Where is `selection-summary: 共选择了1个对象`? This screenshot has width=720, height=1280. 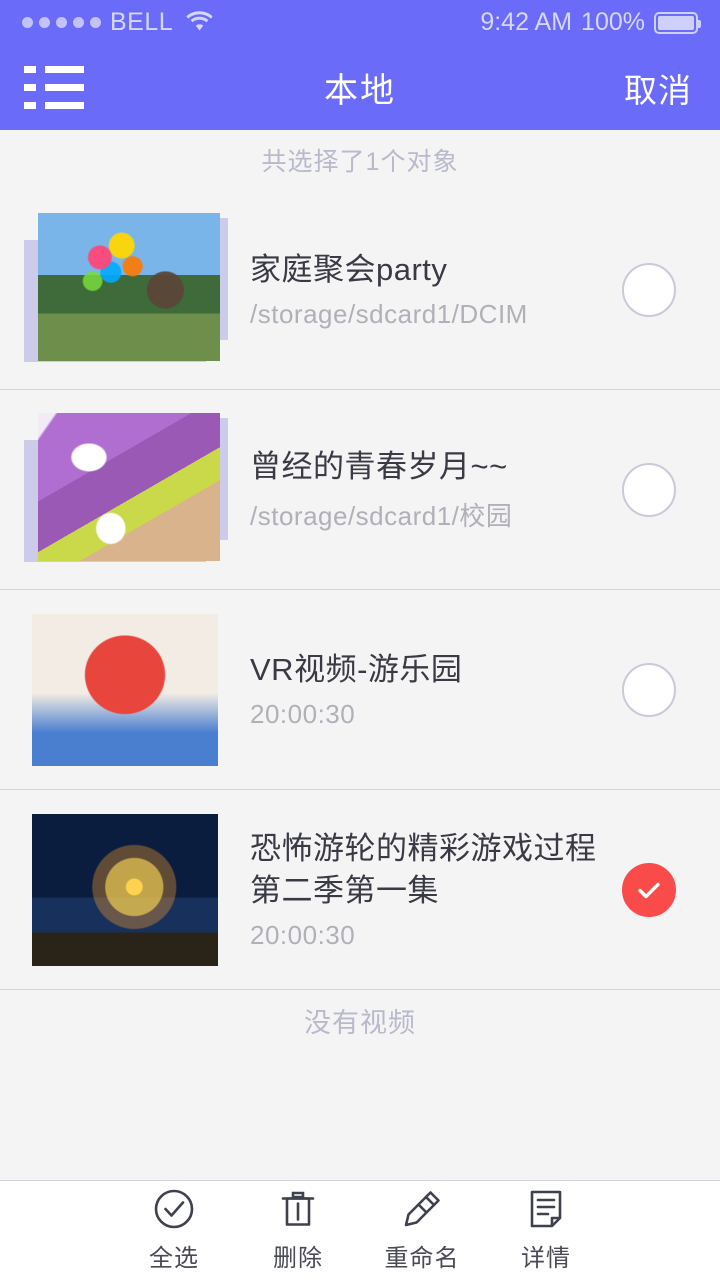
selection-summary: 共选择了1个对象 is located at coordinates (360, 162).